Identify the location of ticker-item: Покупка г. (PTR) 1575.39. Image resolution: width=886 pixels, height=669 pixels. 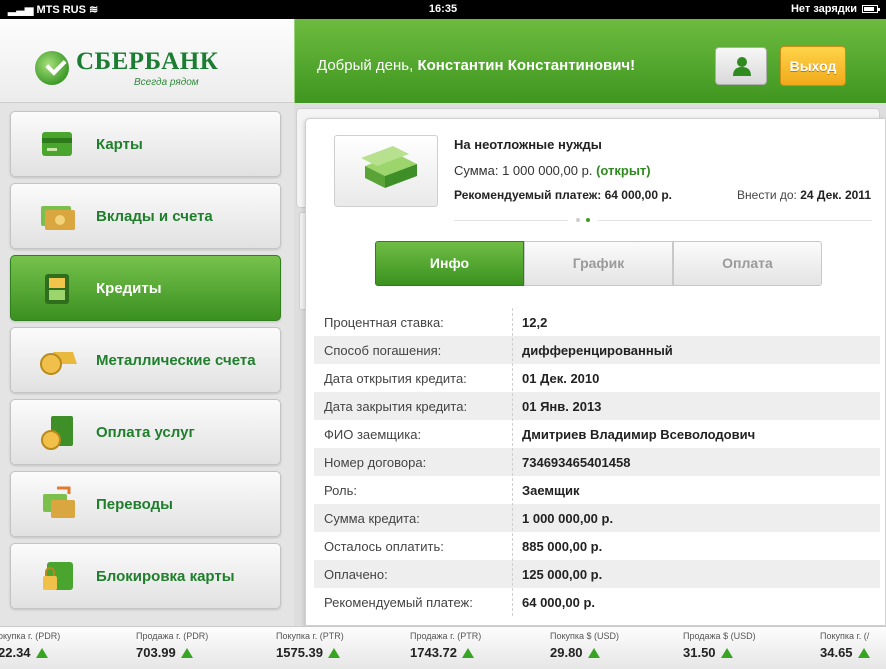
(310, 645).